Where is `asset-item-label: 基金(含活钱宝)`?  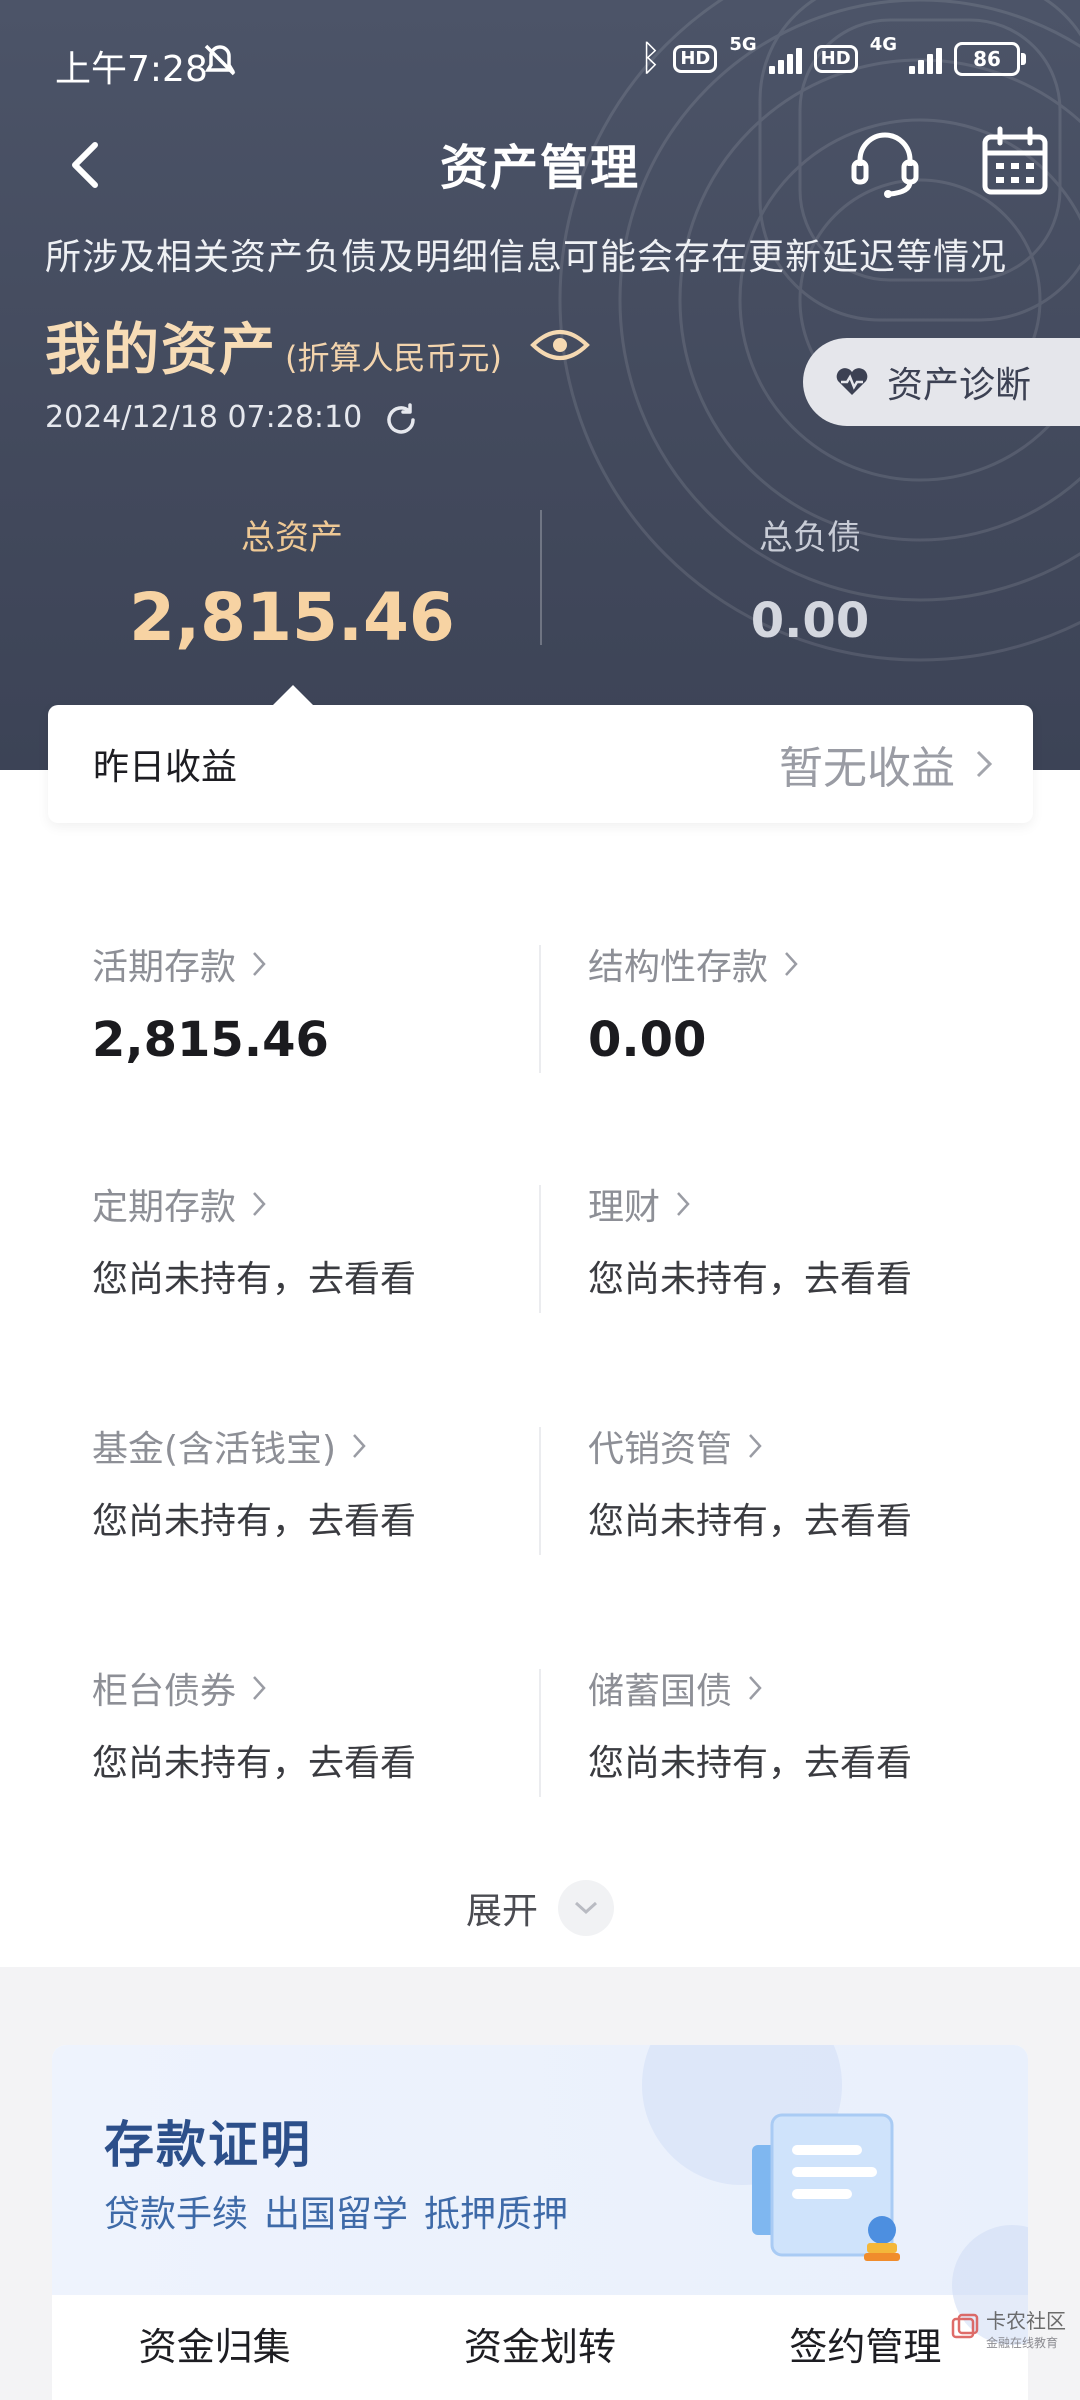
asset-item-label: 基金(含活钱宝) is located at coordinates (342, 1446).